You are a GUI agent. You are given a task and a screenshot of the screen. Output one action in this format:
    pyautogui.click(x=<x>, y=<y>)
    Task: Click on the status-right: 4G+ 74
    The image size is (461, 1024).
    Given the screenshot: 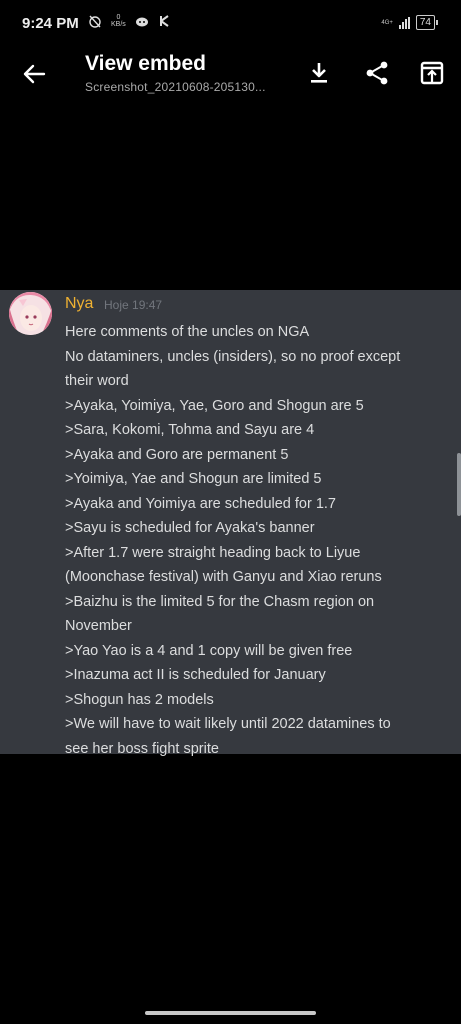 What is the action you would take?
    pyautogui.click(x=410, y=22)
    